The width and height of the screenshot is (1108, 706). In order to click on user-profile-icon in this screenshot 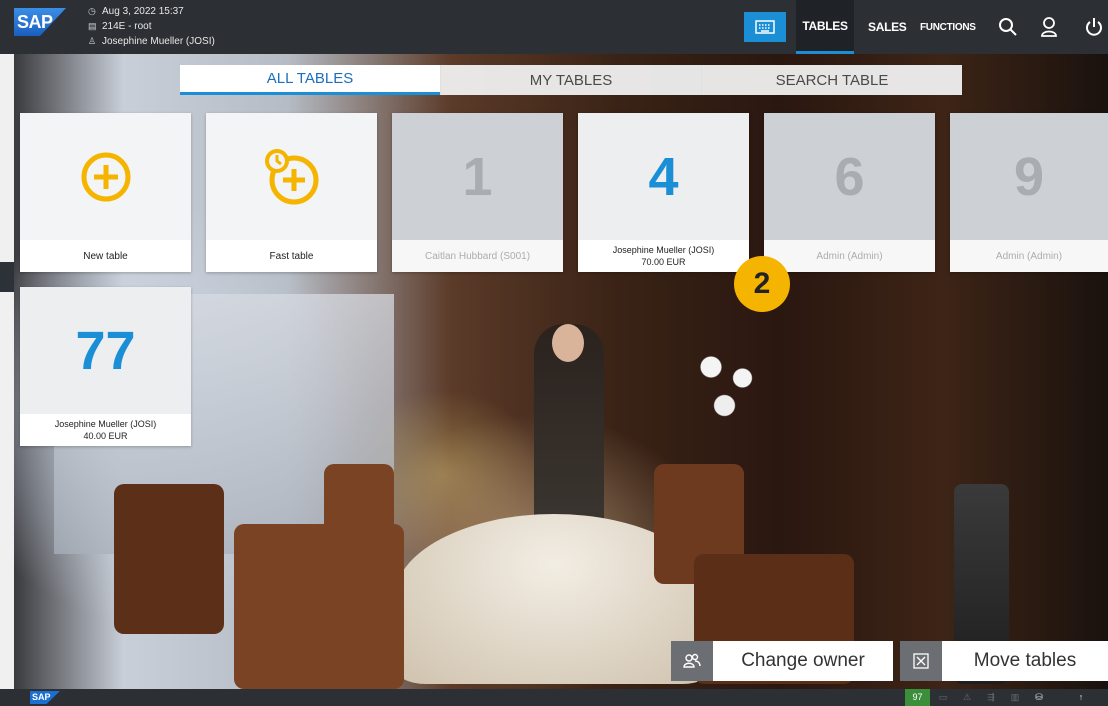, I will do `click(1049, 27)`.